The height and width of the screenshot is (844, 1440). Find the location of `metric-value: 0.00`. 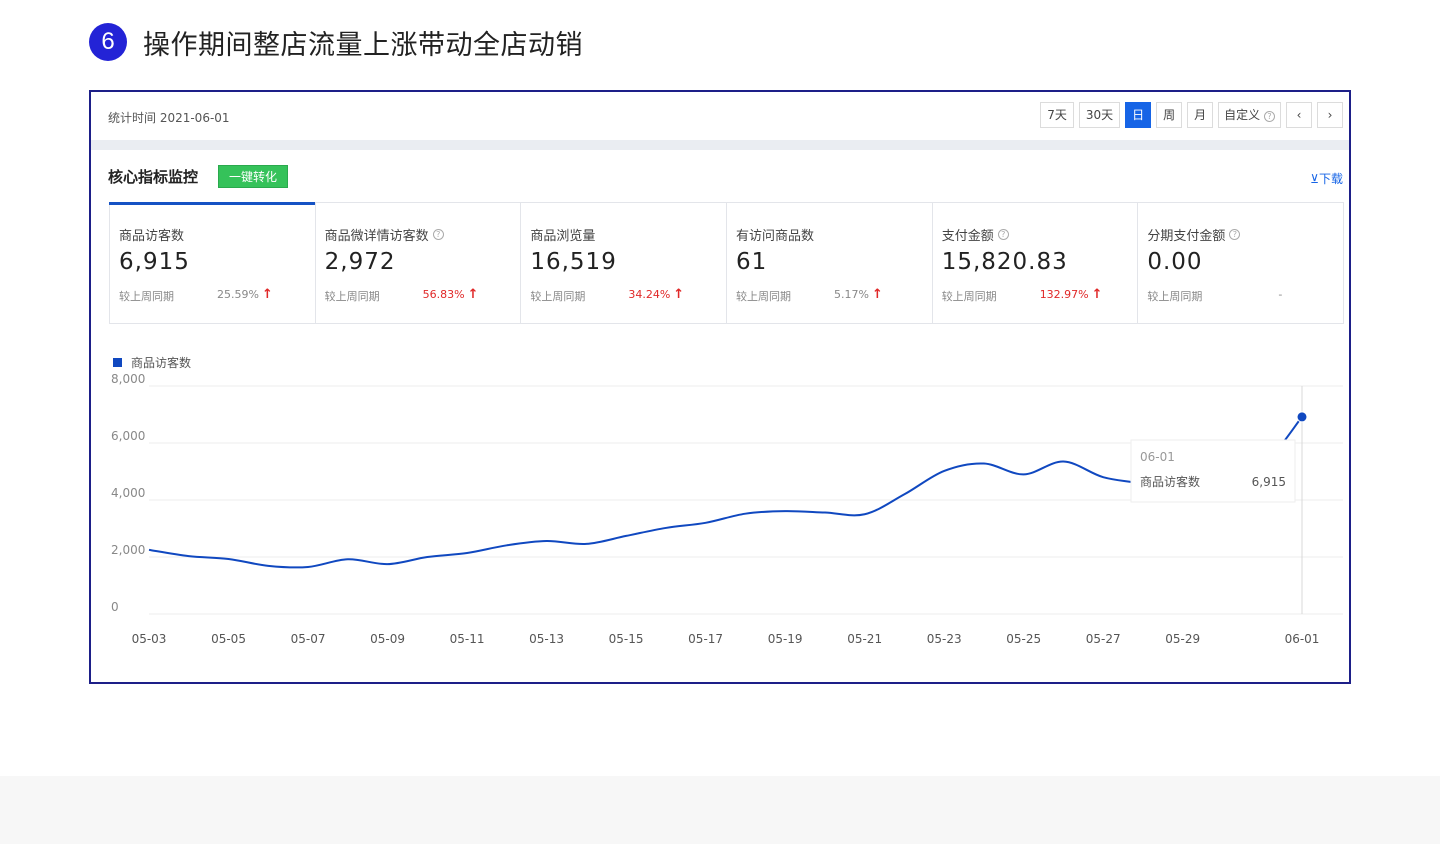

metric-value: 0.00 is located at coordinates (1175, 262).